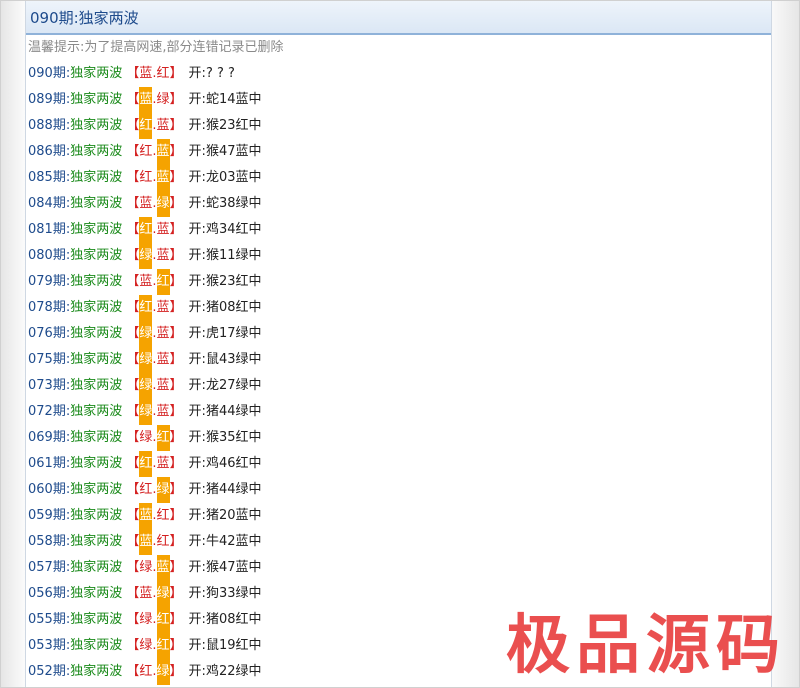  I want to click on result-text: 开:猴23红中, so click(225, 125).